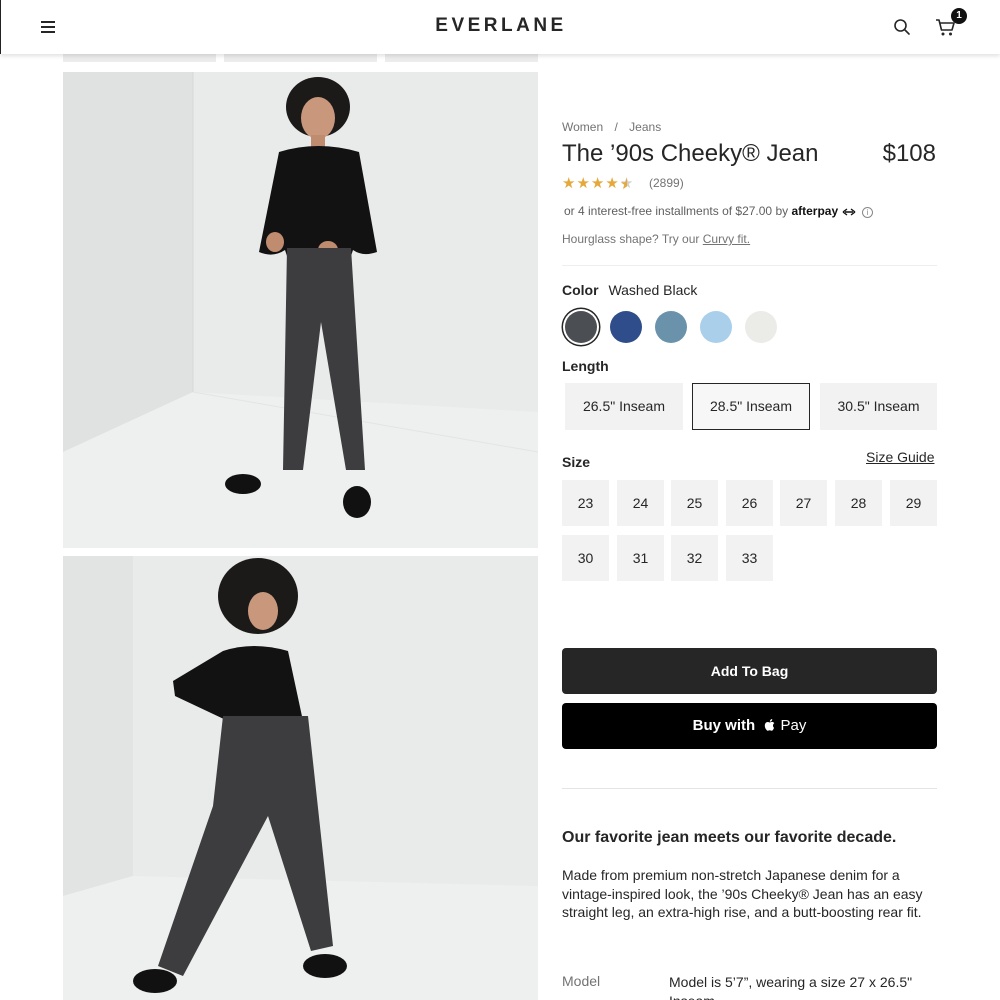 The image size is (1000, 1000). I want to click on size-heading: Size, so click(576, 462).